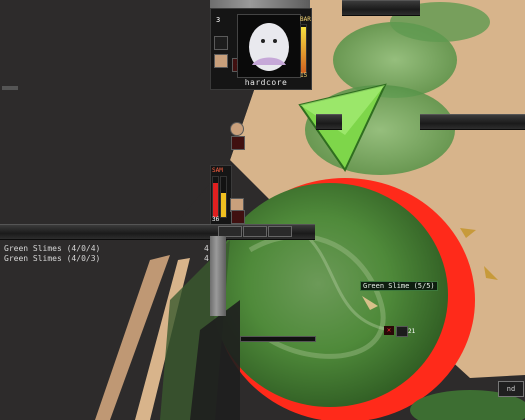  I want to click on portrait-panel-top, so click(260, 4).